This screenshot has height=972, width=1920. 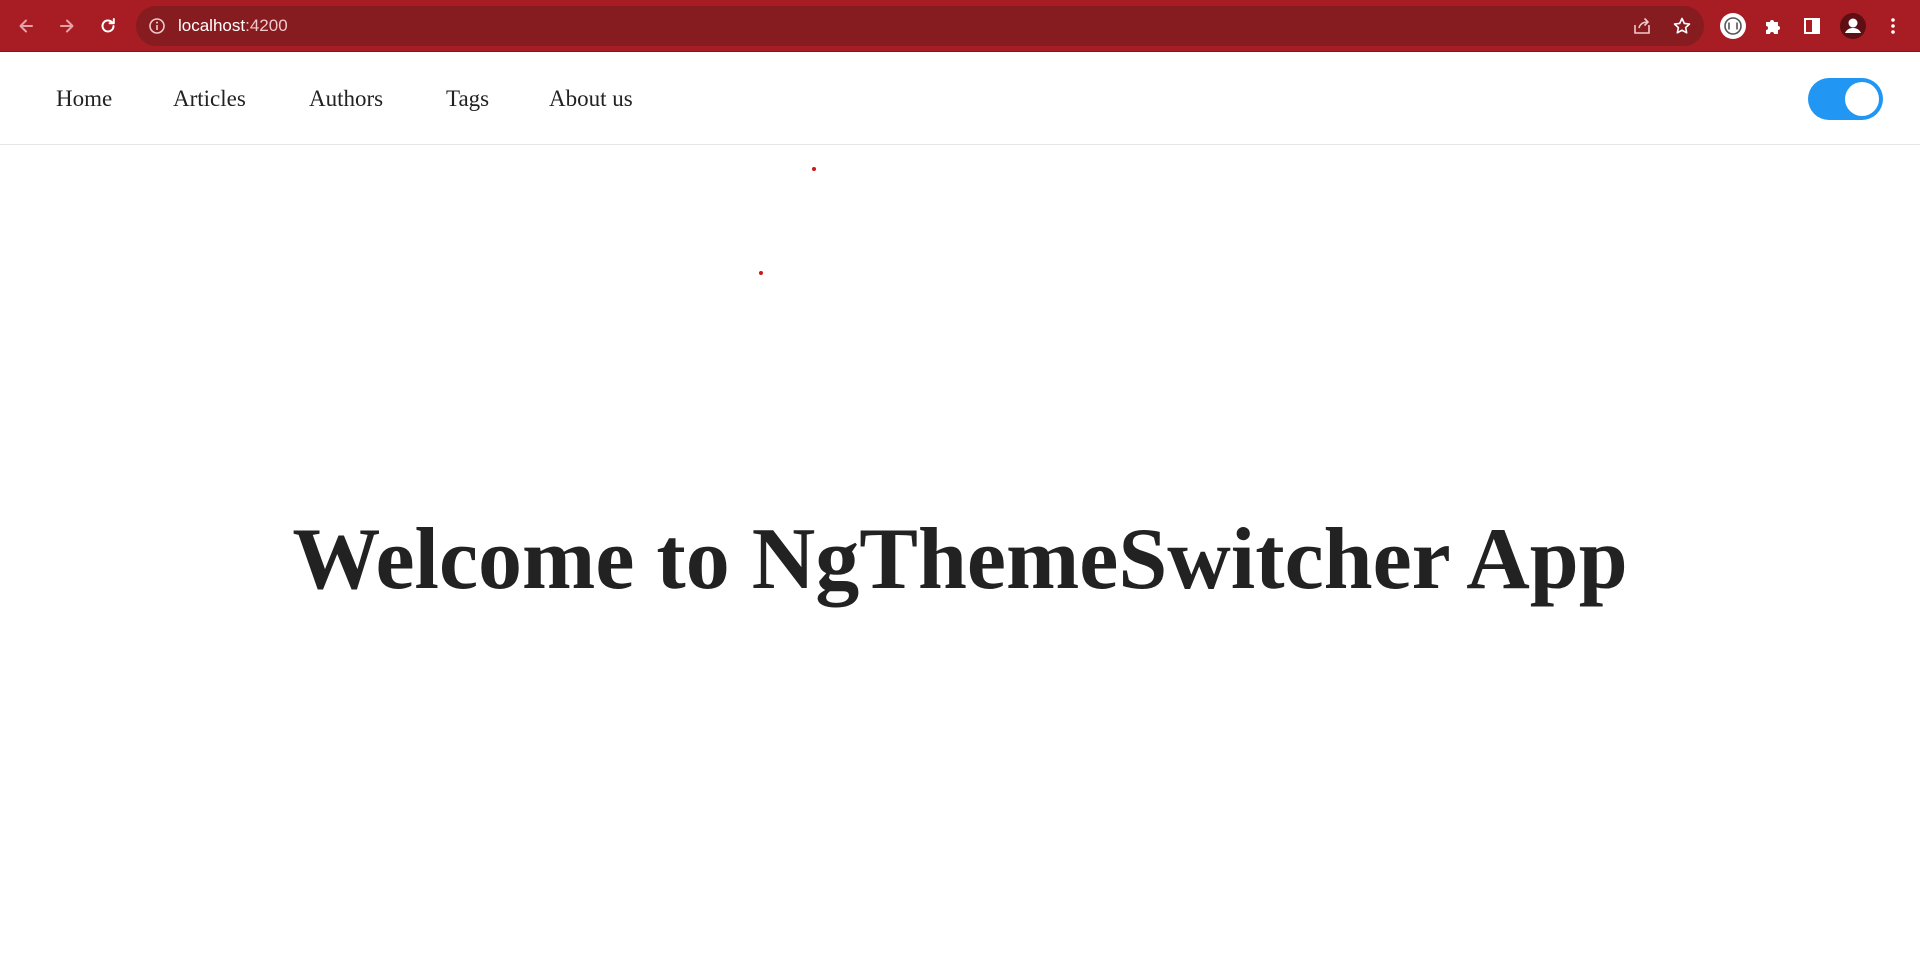 I want to click on forward-arrow-icon, so click(x=67, y=26).